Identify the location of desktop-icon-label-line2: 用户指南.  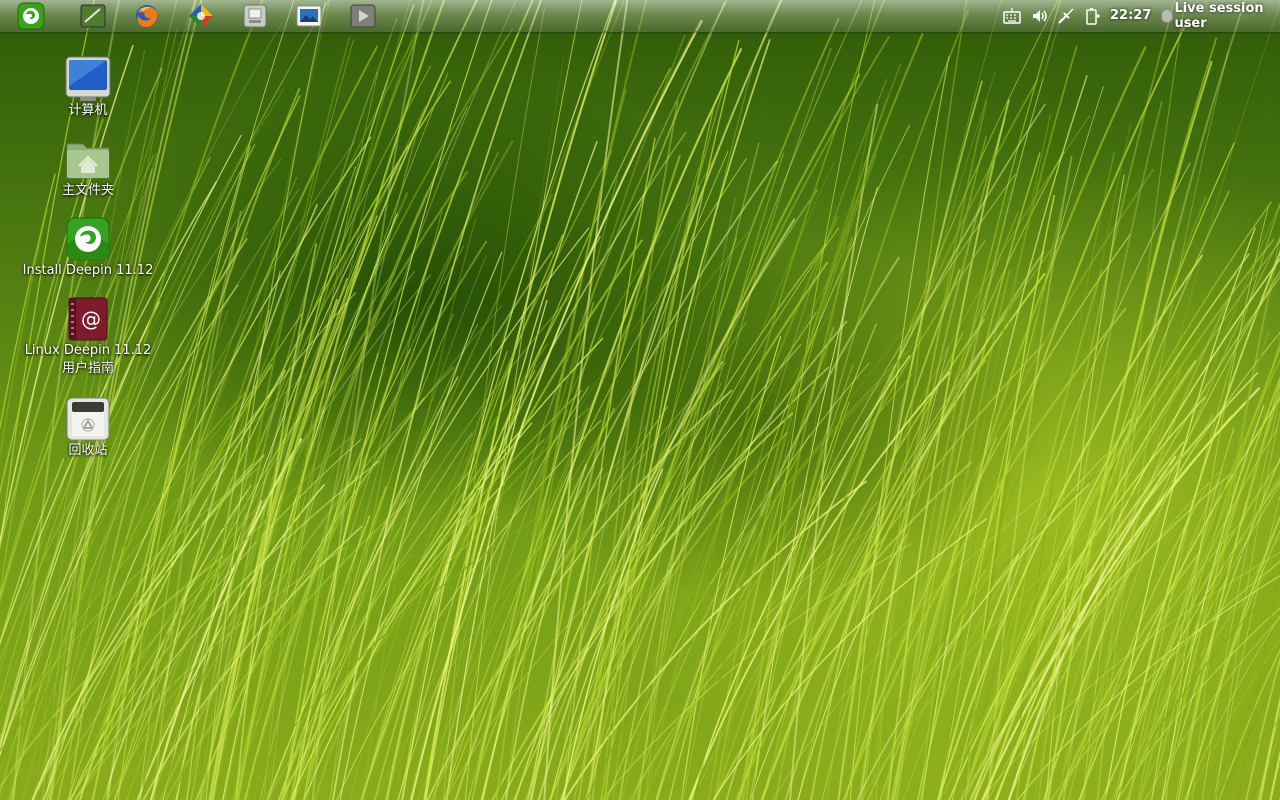
(87, 368).